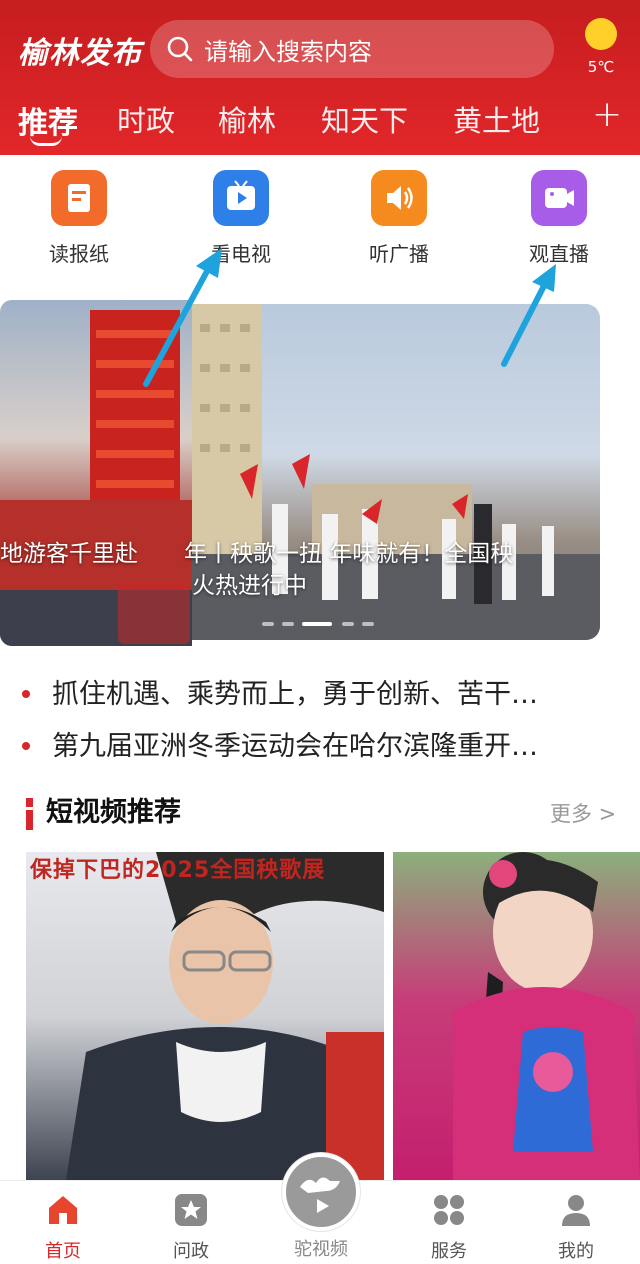 The height and width of the screenshot is (1264, 640). What do you see at coordinates (320, 570) in the screenshot?
I see `carousel-caption: 地游客千里赴 年丨秧歌一扭 年味就有！全国秧 火热进行中` at bounding box center [320, 570].